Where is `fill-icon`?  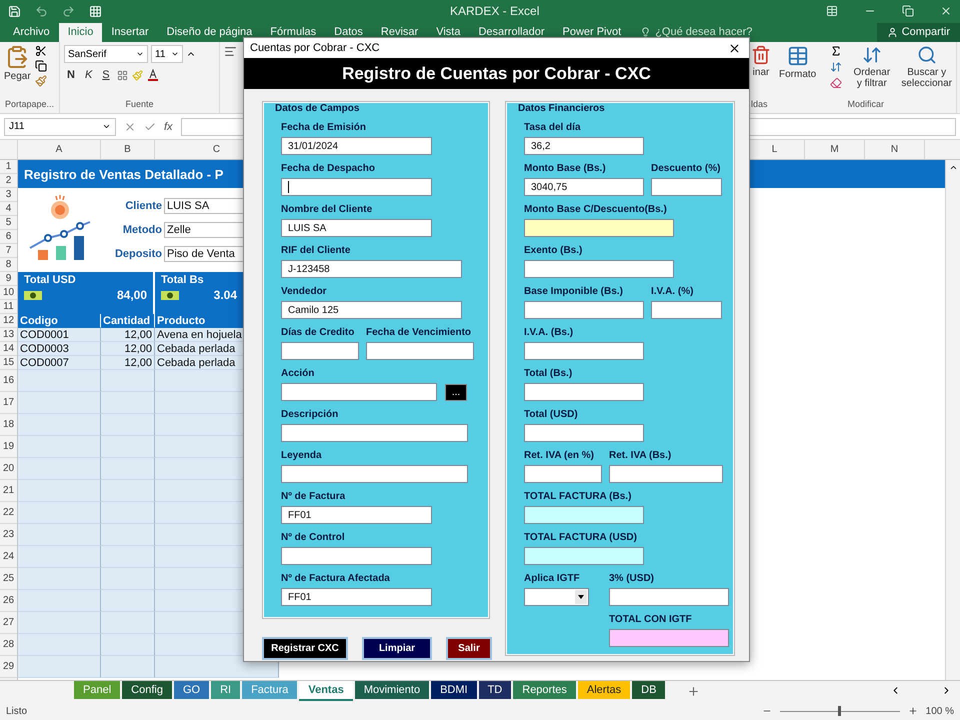 fill-icon is located at coordinates (836, 67).